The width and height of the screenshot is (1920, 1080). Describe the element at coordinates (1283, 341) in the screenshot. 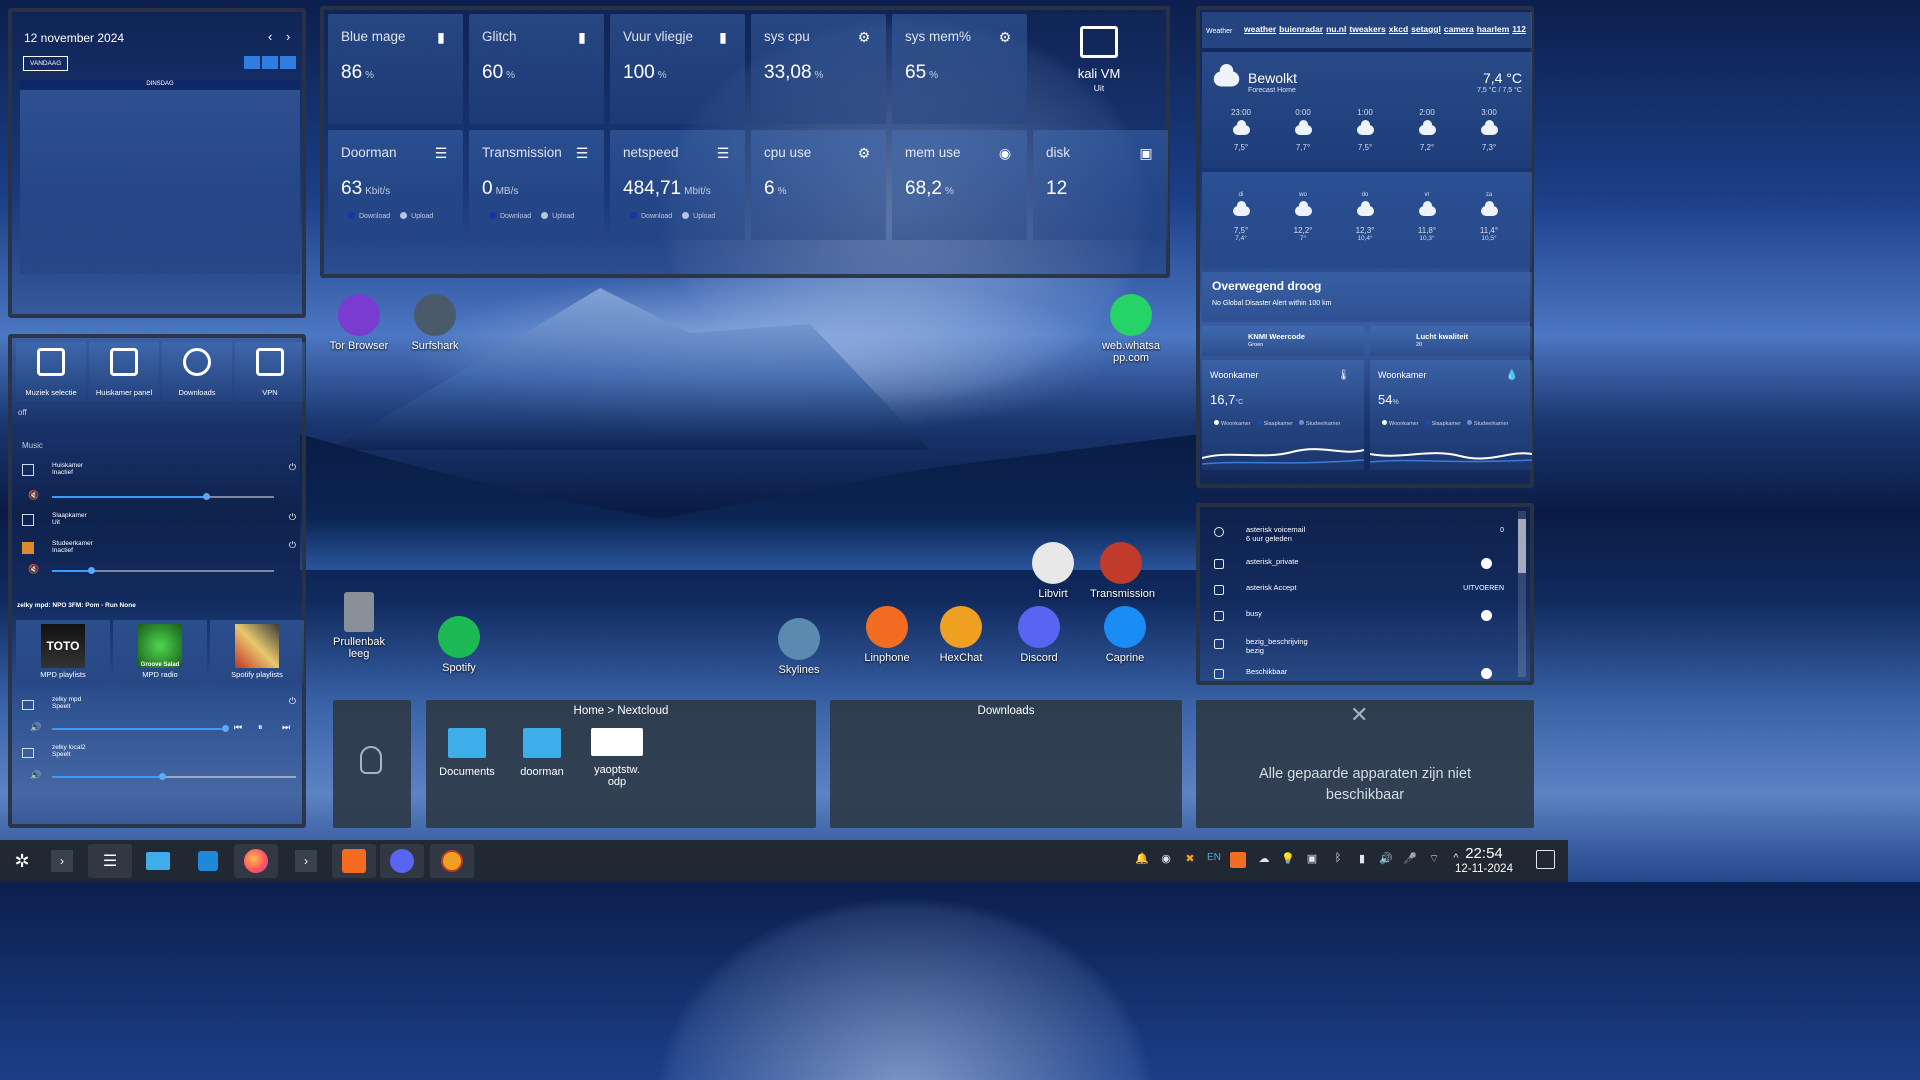

I see `knmi-card: KNMI Weercode Groen` at that location.